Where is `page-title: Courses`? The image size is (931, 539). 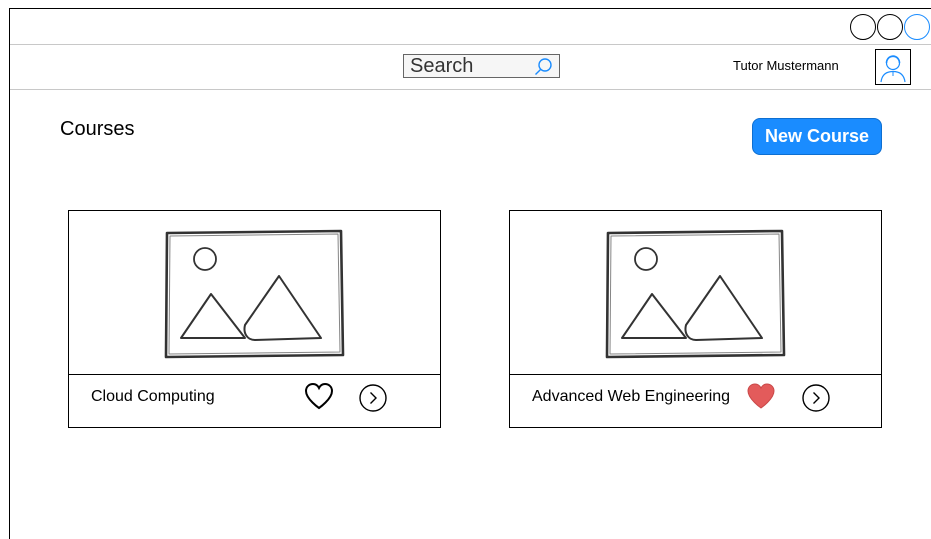 page-title: Courses is located at coordinates (97, 129).